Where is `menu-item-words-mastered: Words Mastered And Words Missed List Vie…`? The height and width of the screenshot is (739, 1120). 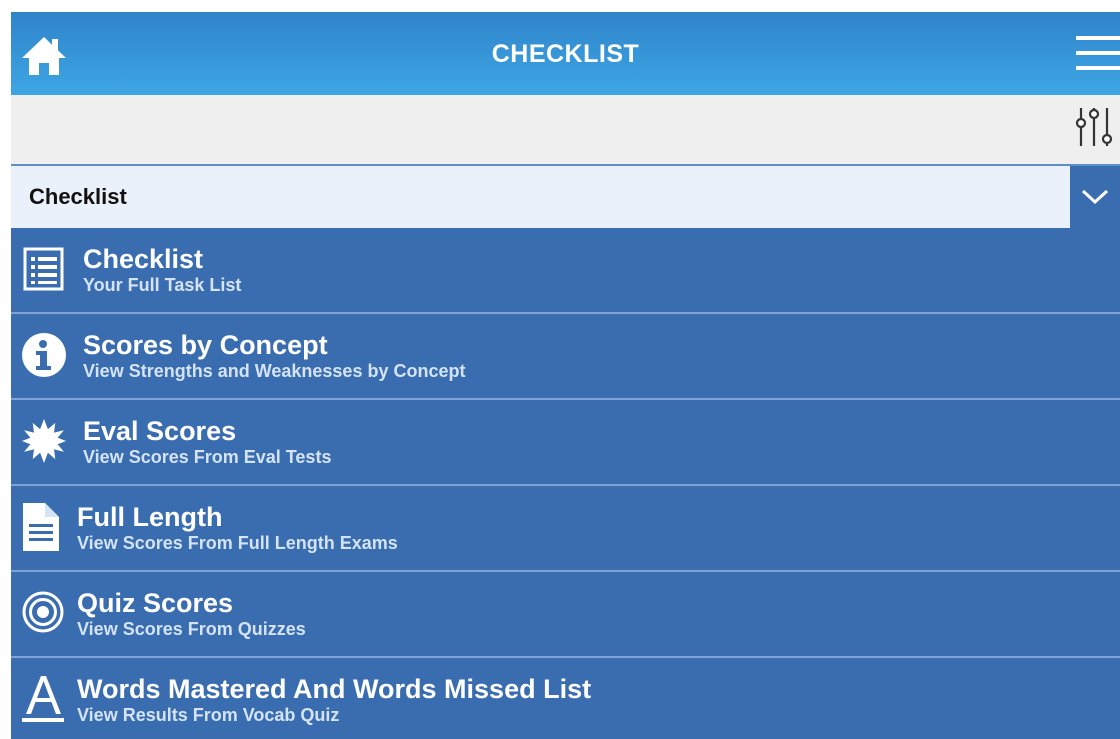
menu-item-words-mastered: Words Mastered And Words Missed List Vie… is located at coordinates (565, 698).